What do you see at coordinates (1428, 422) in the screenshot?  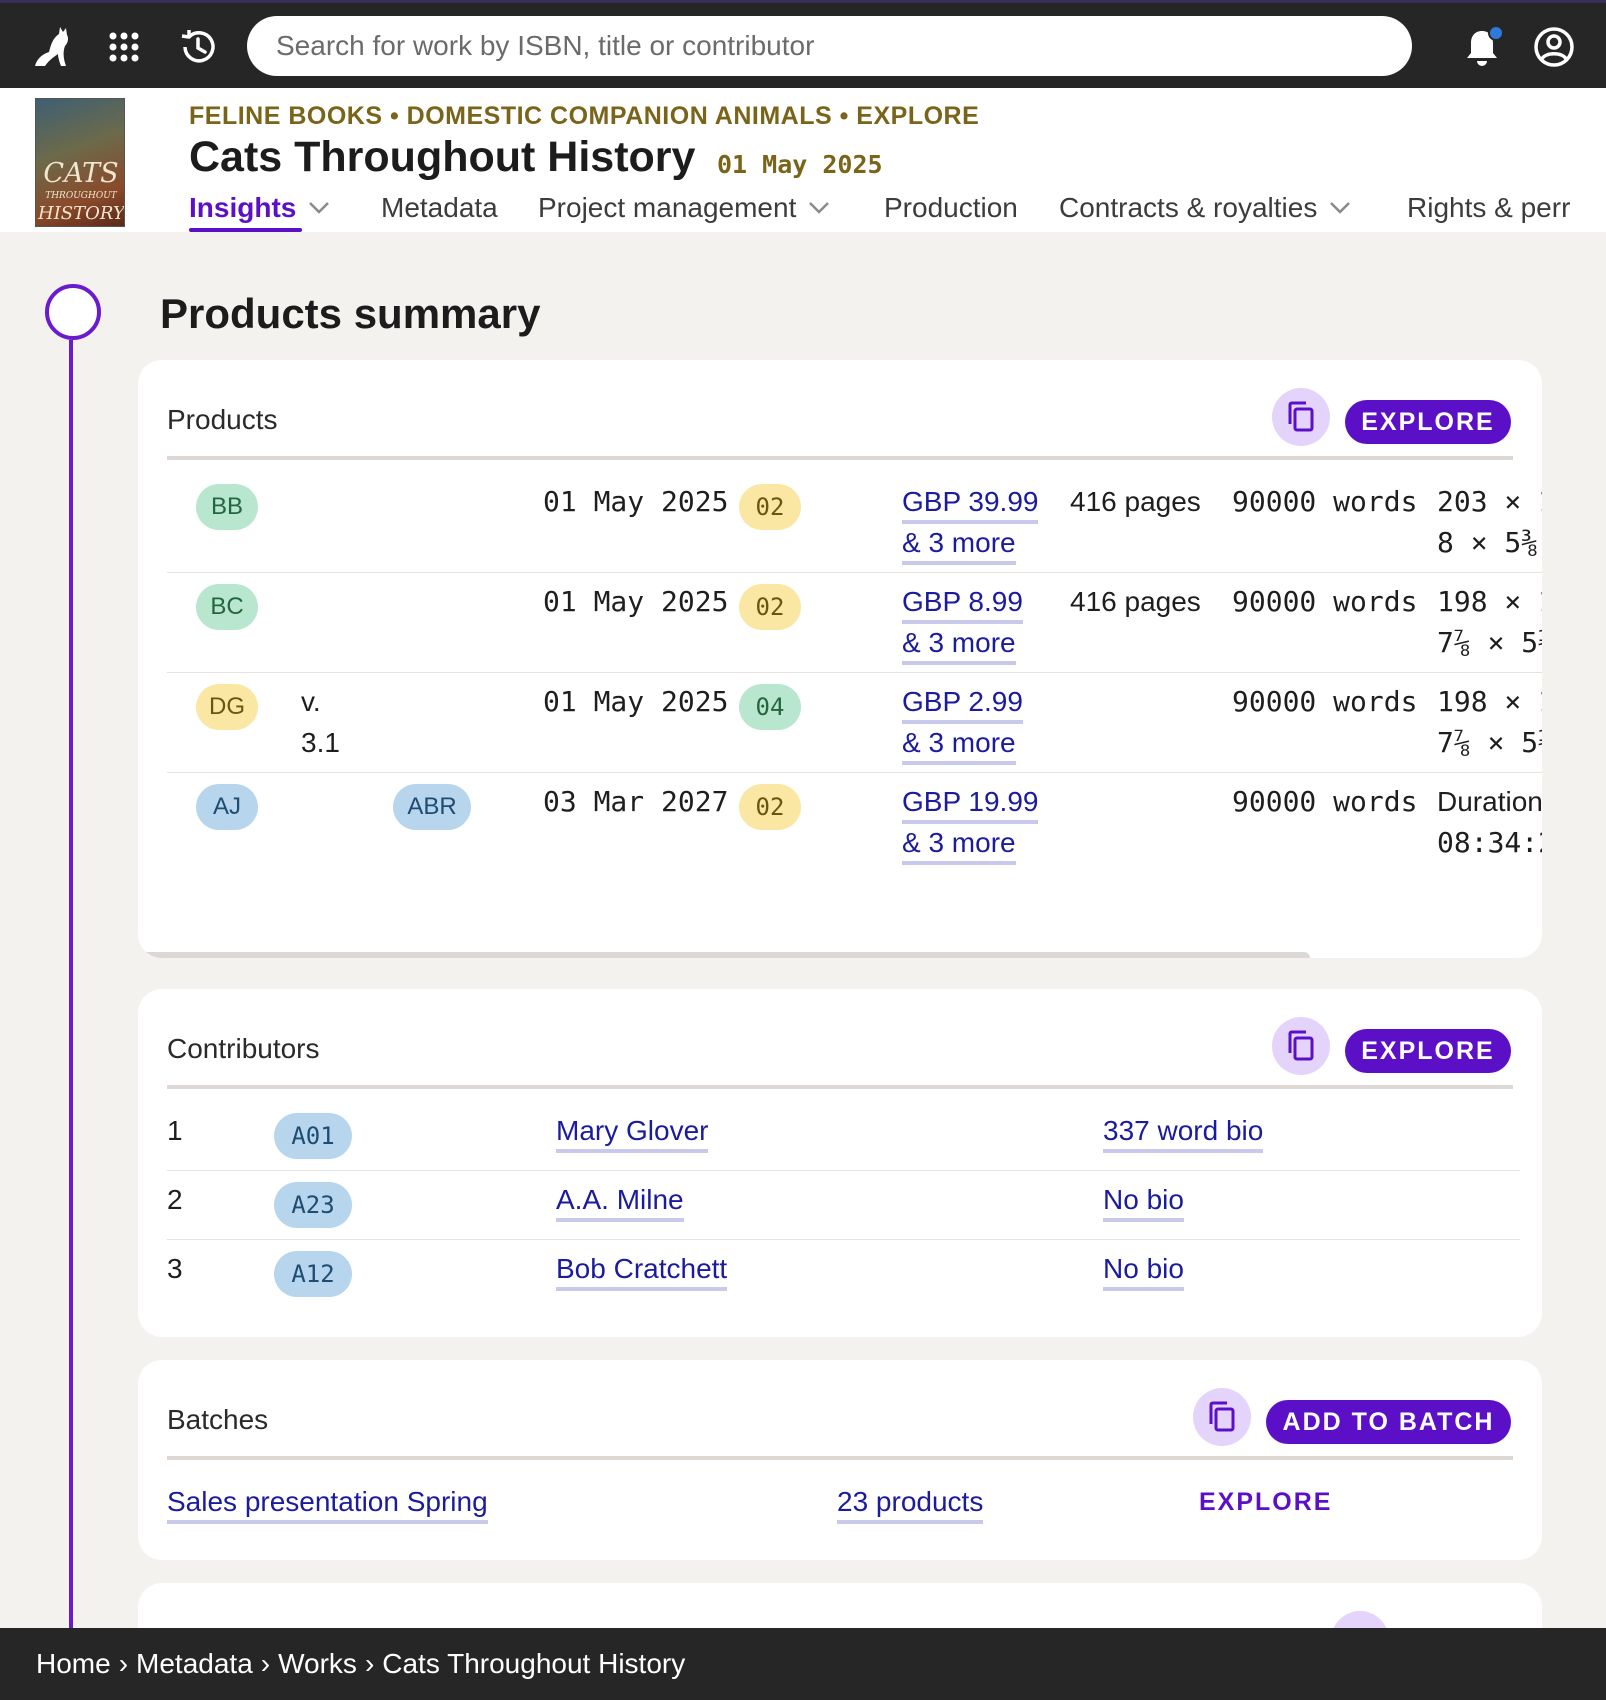 I see `products-explore-button: EXPLORE` at bounding box center [1428, 422].